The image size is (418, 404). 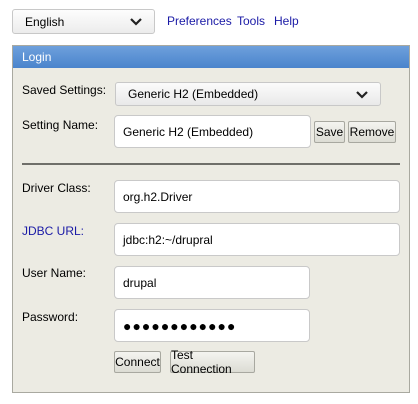 I want to click on setting-name-label: Setting Name:, so click(x=60, y=125).